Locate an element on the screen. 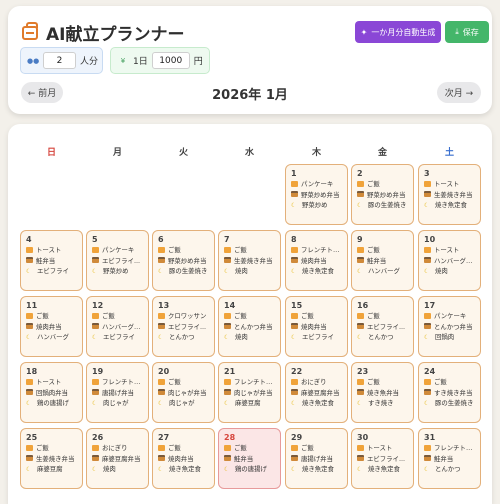  day-number: 18 is located at coordinates (32, 371).